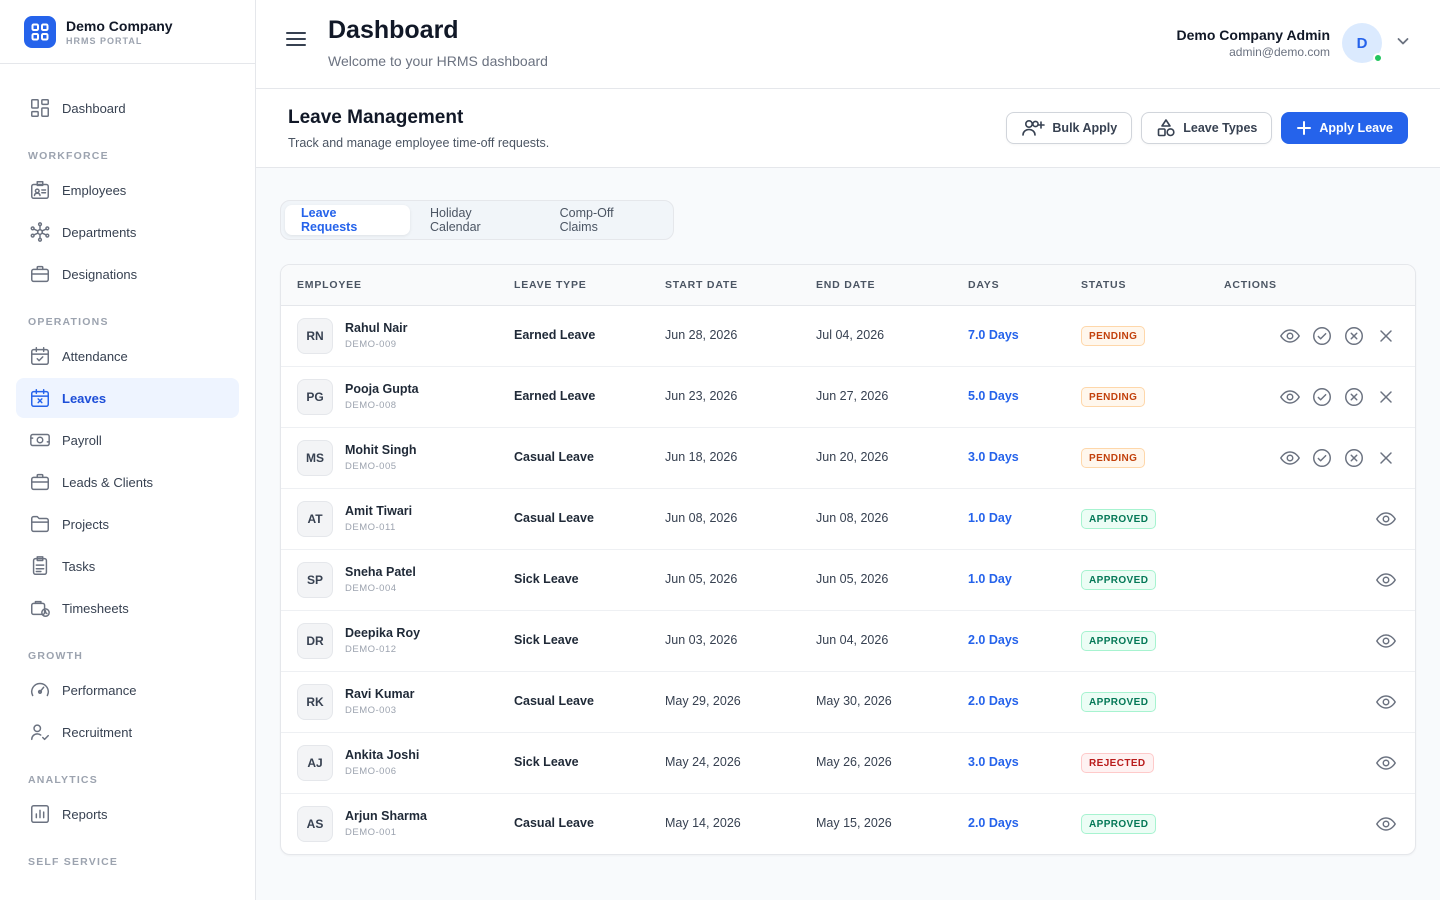 The image size is (1440, 900). Describe the element at coordinates (554, 701) in the screenshot. I see `leave-type: Casual Leave` at that location.